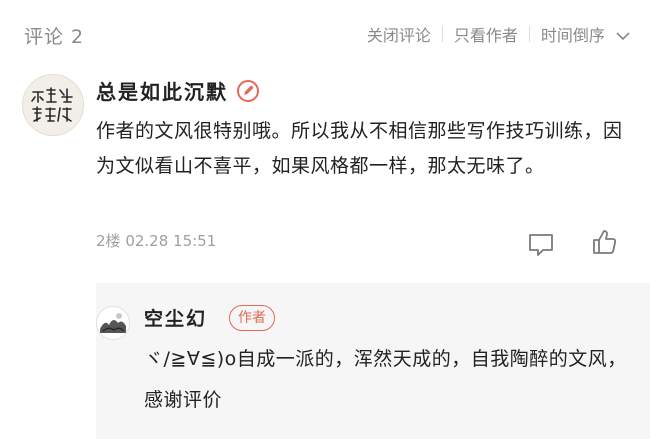 Image resolution: width=650 pixels, height=439 pixels. I want to click on author-row: 总是如此沉默, so click(178, 90).